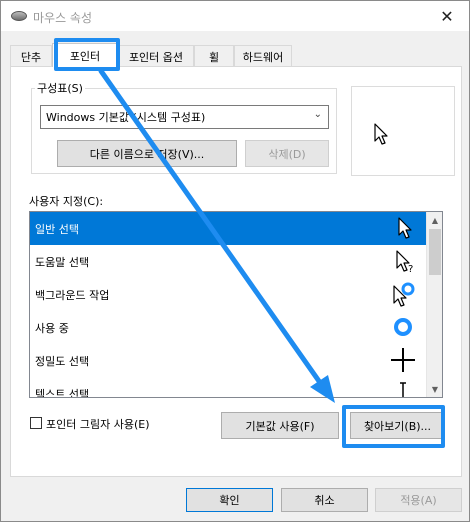  What do you see at coordinates (230, 360) in the screenshot?
I see `list-item-precision-select: 정밀도 선택` at bounding box center [230, 360].